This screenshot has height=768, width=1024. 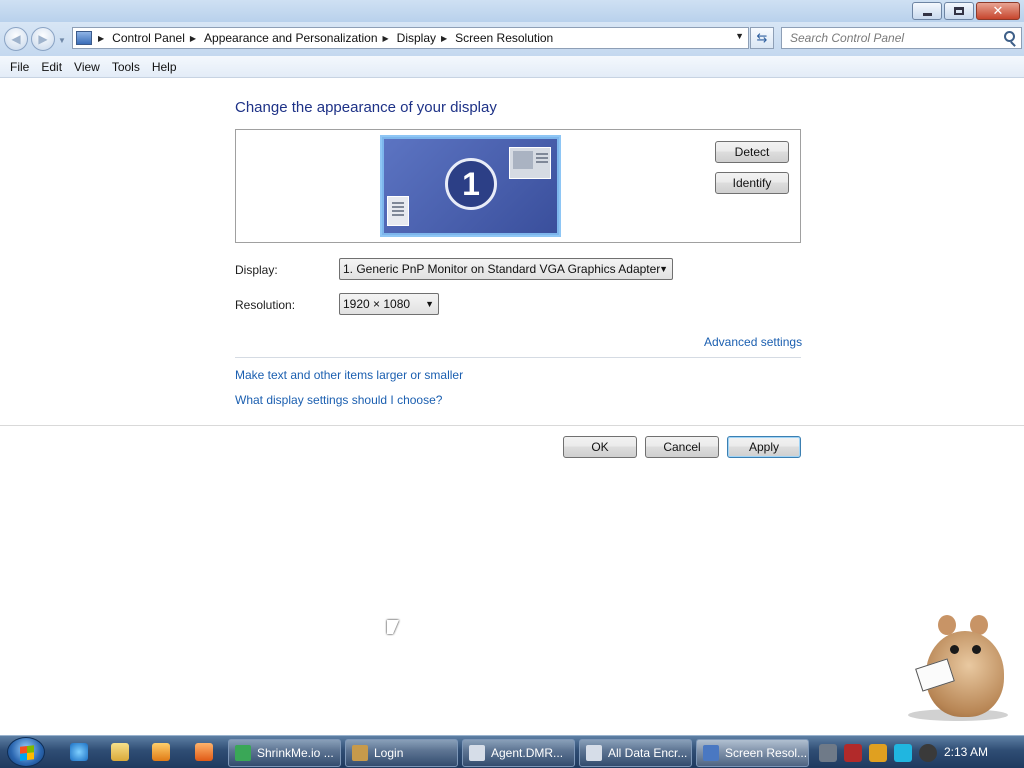 What do you see at coordinates (682, 447) in the screenshot?
I see `cancel-button: Cancel` at bounding box center [682, 447].